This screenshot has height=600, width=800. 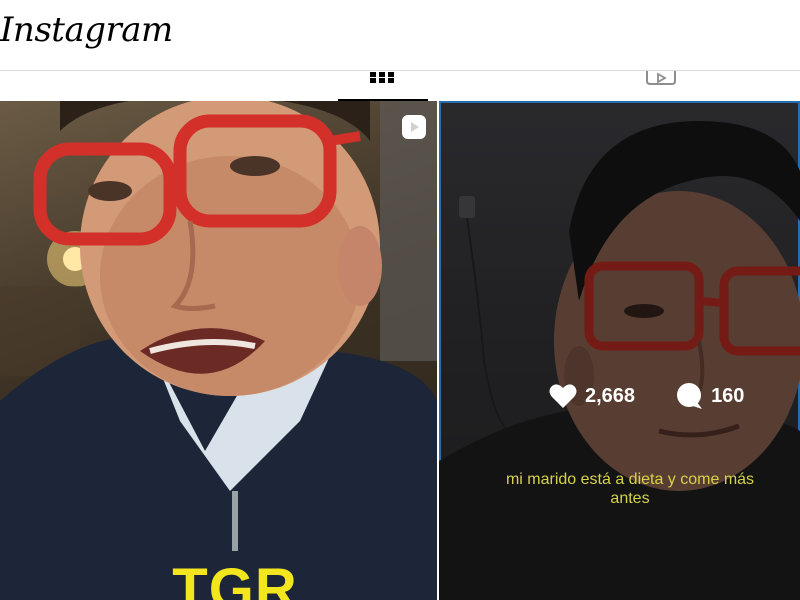 What do you see at coordinates (709, 396) in the screenshot?
I see `comments-stat: 160` at bounding box center [709, 396].